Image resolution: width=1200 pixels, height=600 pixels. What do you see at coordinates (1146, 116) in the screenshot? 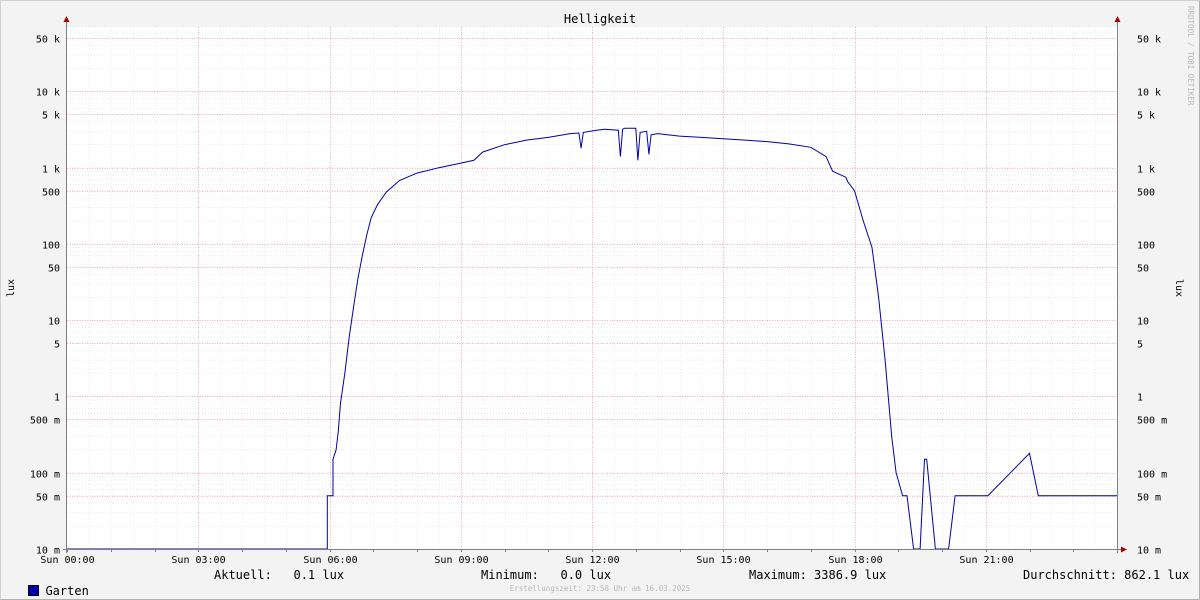
I see `y-tick-label-right: 5 k` at bounding box center [1146, 116].